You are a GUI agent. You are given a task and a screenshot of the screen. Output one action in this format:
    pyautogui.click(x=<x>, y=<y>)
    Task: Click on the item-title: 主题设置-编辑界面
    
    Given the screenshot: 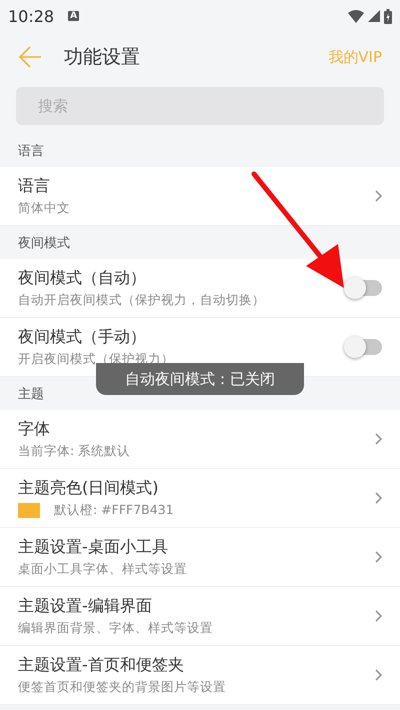 What is the action you would take?
    pyautogui.click(x=85, y=606)
    